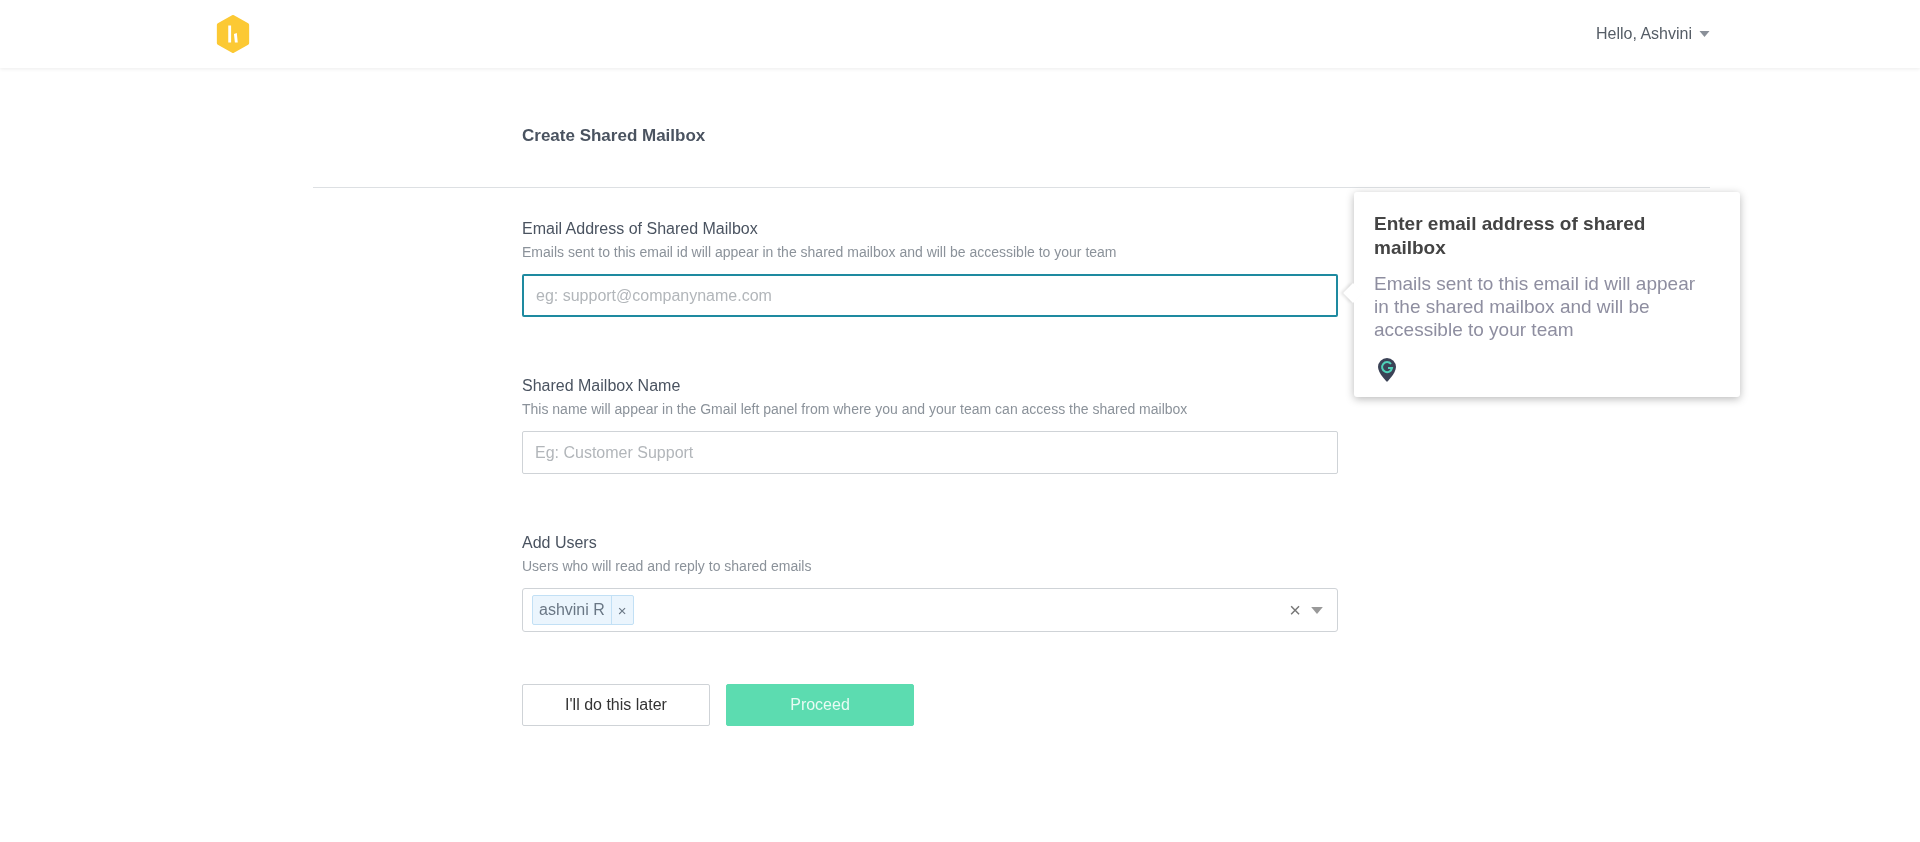  Describe the element at coordinates (621, 610) in the screenshot. I see `remove-tag-button: ×` at that location.